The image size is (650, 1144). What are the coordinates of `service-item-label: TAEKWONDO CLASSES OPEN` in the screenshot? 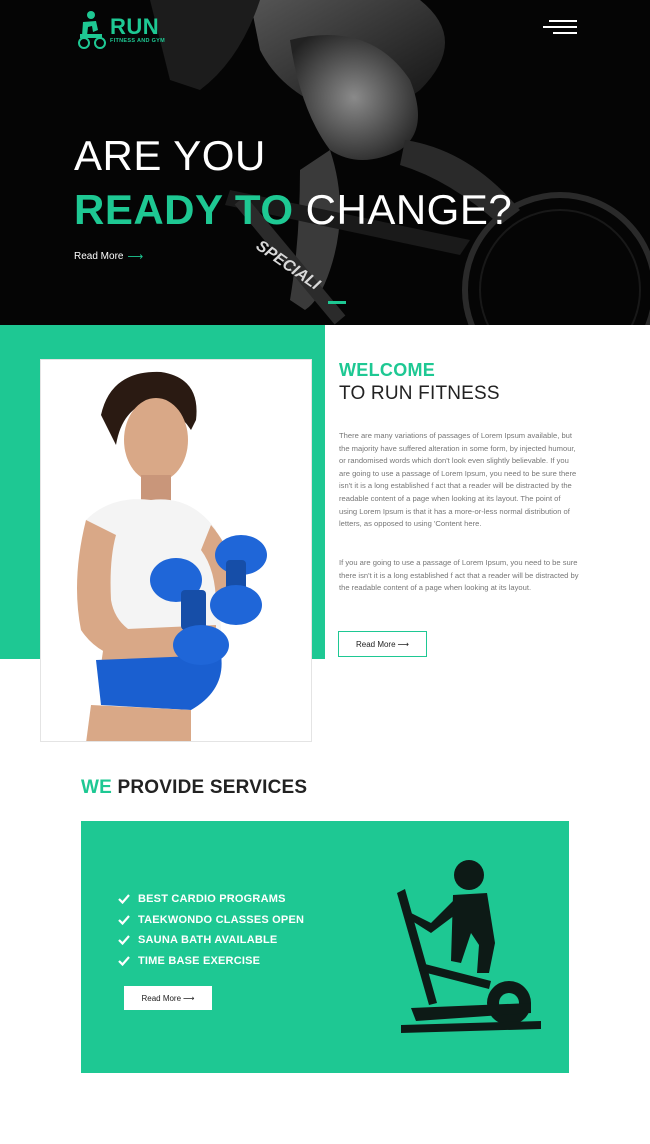 It's located at (221, 919).